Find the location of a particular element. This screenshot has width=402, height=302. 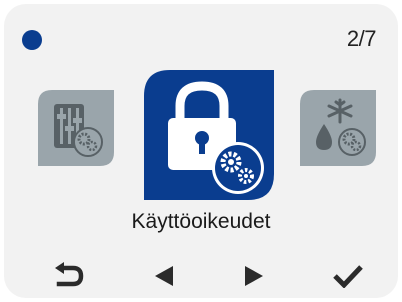

checkmark-icon is located at coordinates (348, 276).